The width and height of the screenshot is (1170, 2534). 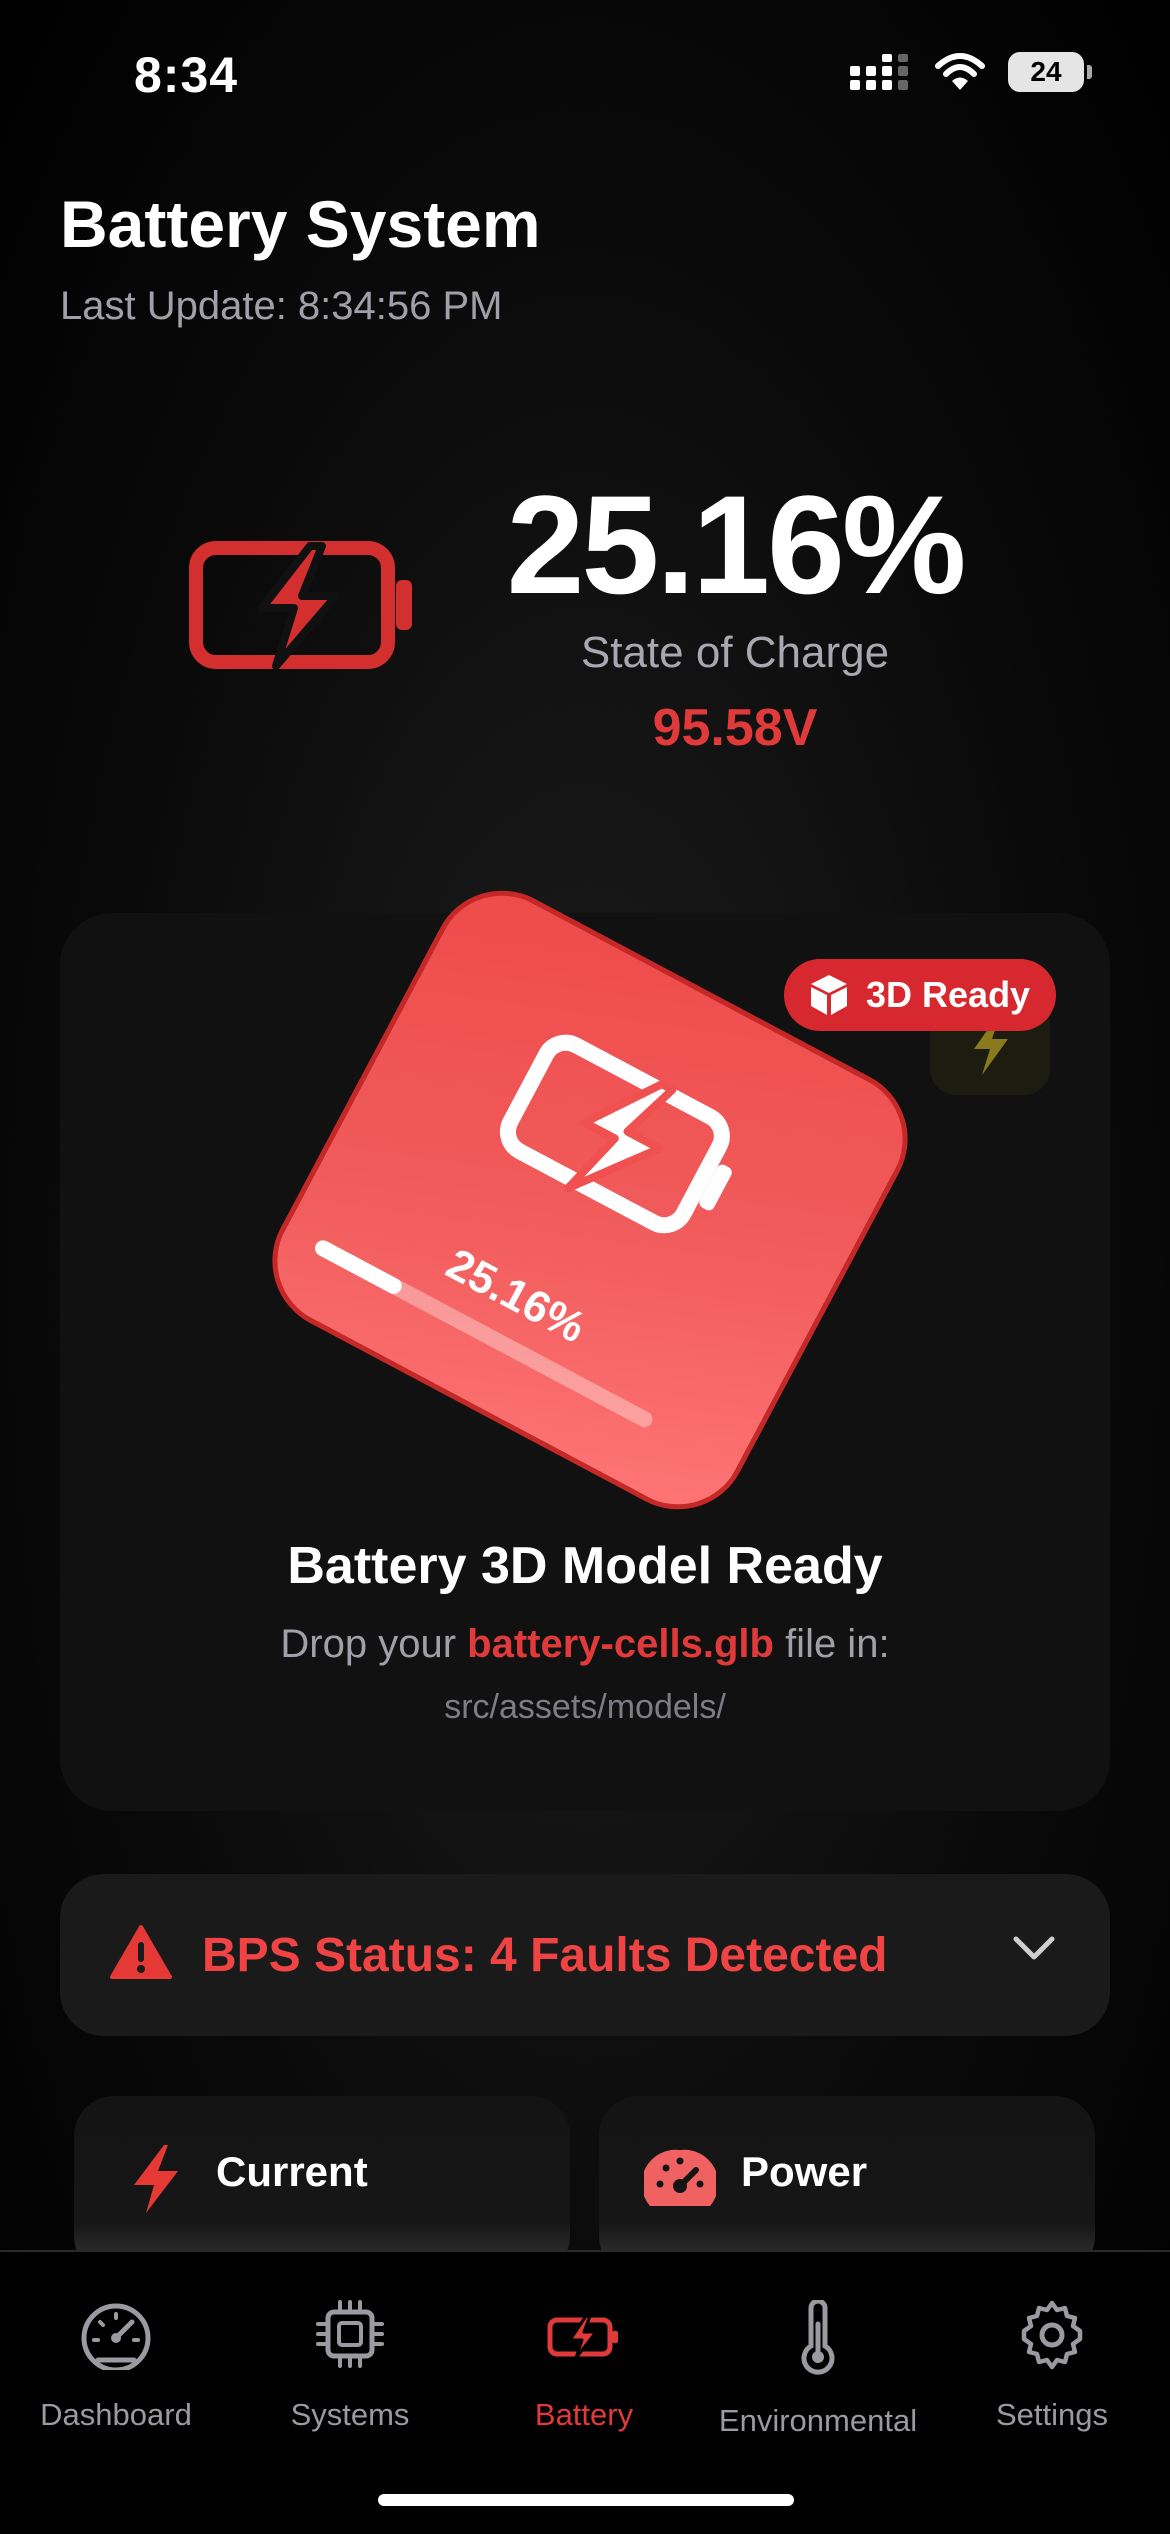 What do you see at coordinates (516, 1296) in the screenshot?
I see `cube-percent-text: 25.16%` at bounding box center [516, 1296].